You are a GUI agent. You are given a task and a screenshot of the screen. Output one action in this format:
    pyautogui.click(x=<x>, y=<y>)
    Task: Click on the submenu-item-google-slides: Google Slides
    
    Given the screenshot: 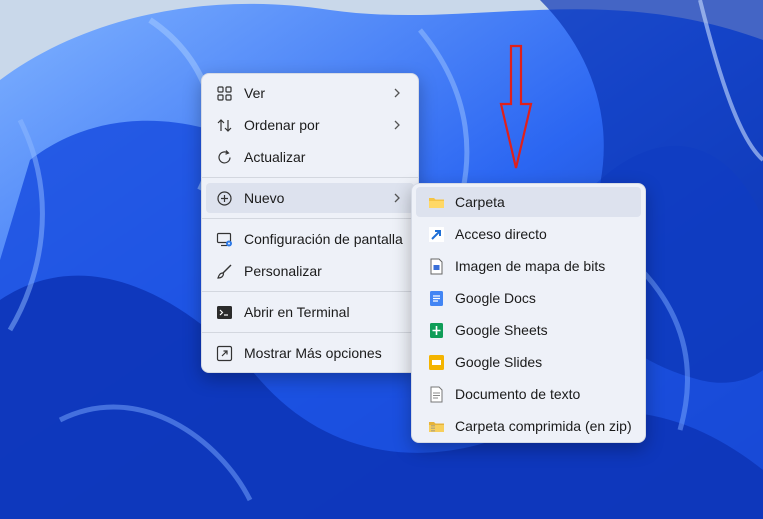 What is the action you would take?
    pyautogui.click(x=528, y=362)
    